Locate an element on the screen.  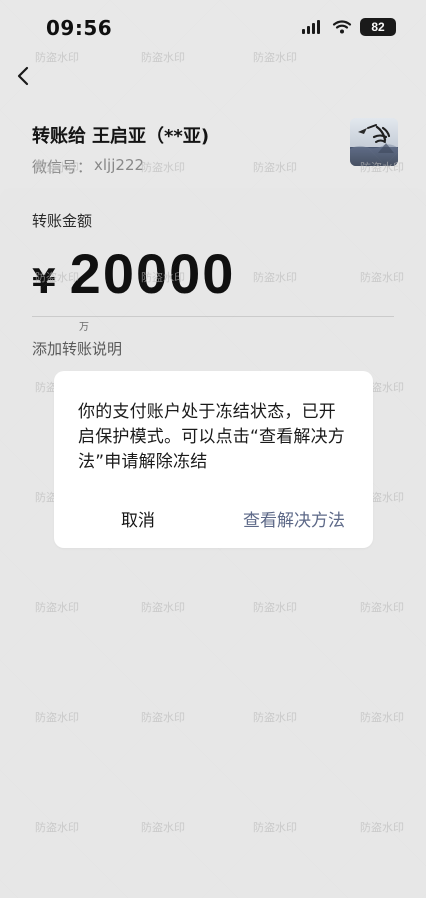
cancel-button: 取消 is located at coordinates (138, 521).